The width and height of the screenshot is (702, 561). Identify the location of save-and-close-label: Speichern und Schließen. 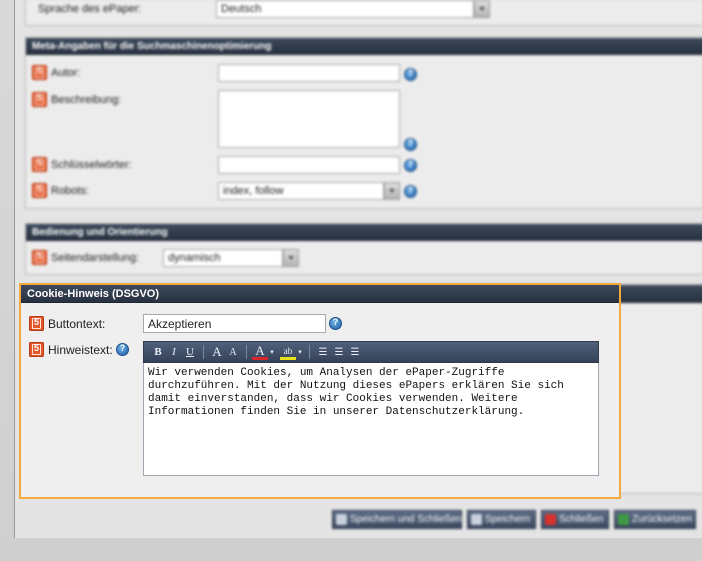
(406, 519).